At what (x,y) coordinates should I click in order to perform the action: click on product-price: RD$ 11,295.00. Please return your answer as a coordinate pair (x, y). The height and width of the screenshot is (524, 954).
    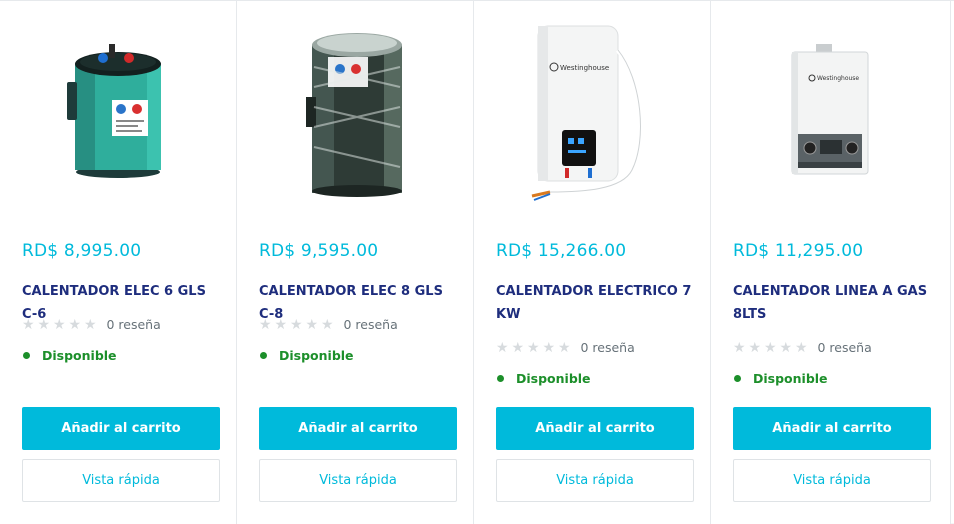
    Looking at the image, I should click on (798, 251).